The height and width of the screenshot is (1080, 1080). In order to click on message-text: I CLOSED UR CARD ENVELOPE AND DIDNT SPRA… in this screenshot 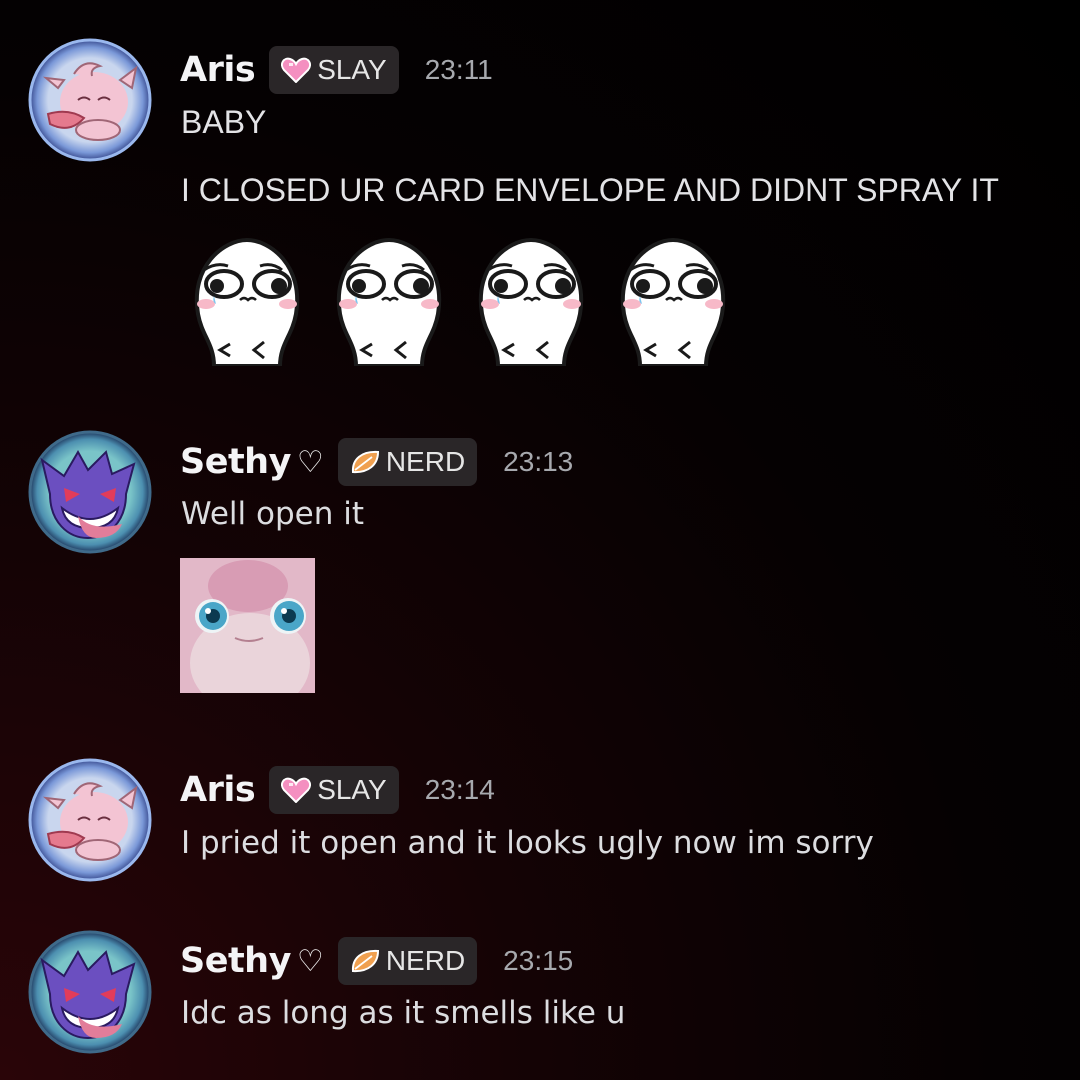, I will do `click(590, 190)`.